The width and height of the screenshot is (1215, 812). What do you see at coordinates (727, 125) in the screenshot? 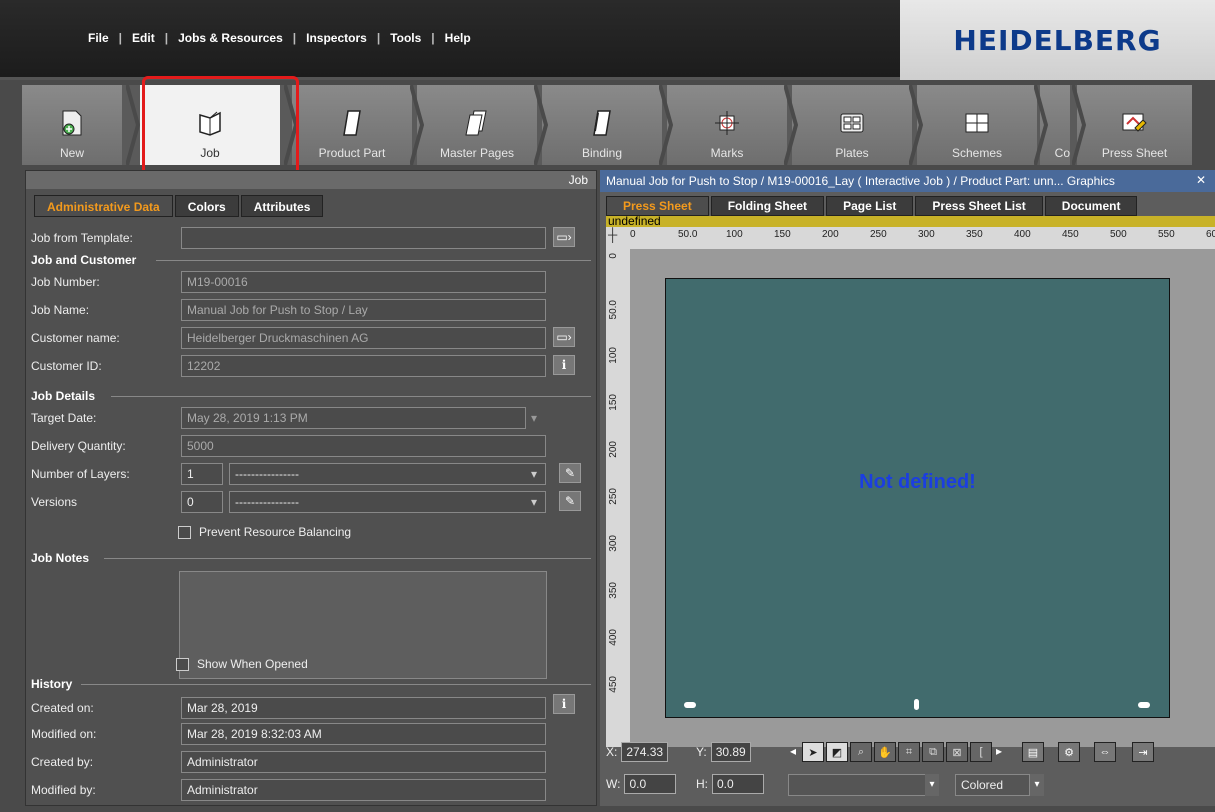
I see `step-marks: Marks` at bounding box center [727, 125].